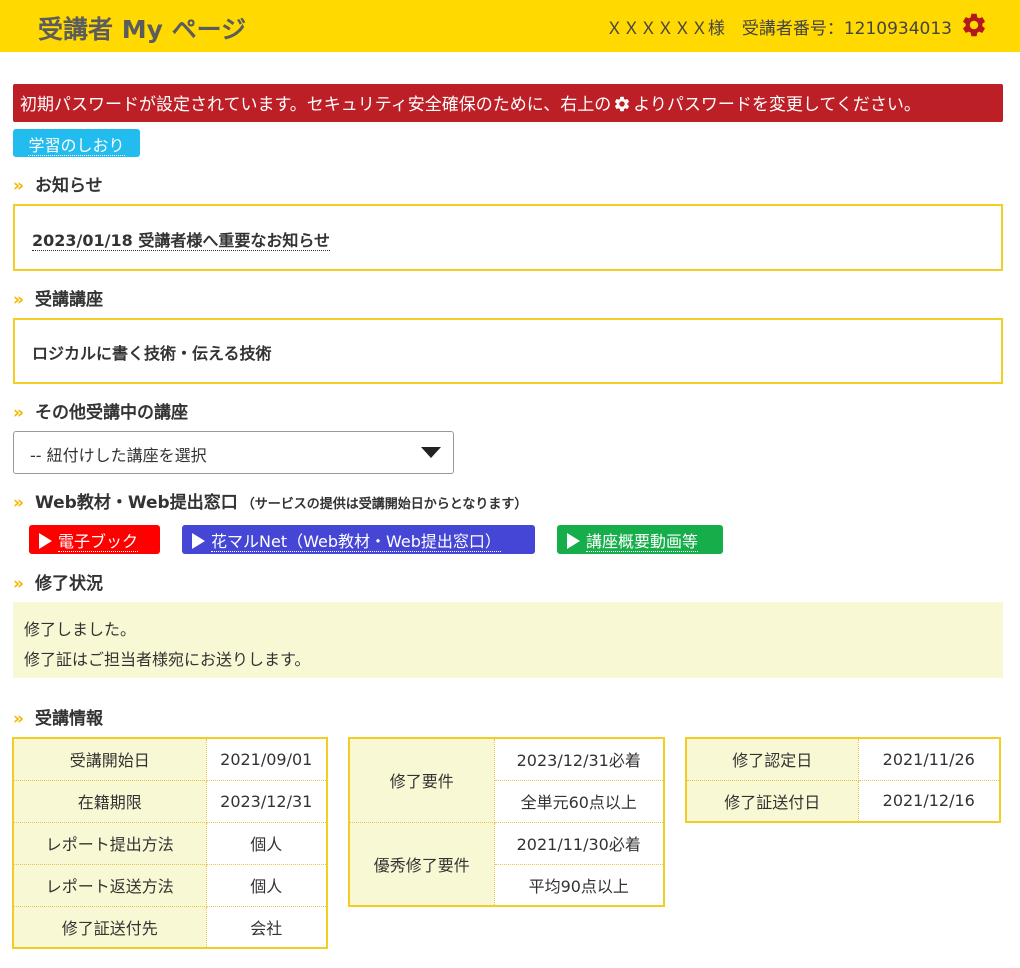 This screenshot has height=968, width=1020. I want to click on section-heading-course: » 受講講座, so click(58, 297).